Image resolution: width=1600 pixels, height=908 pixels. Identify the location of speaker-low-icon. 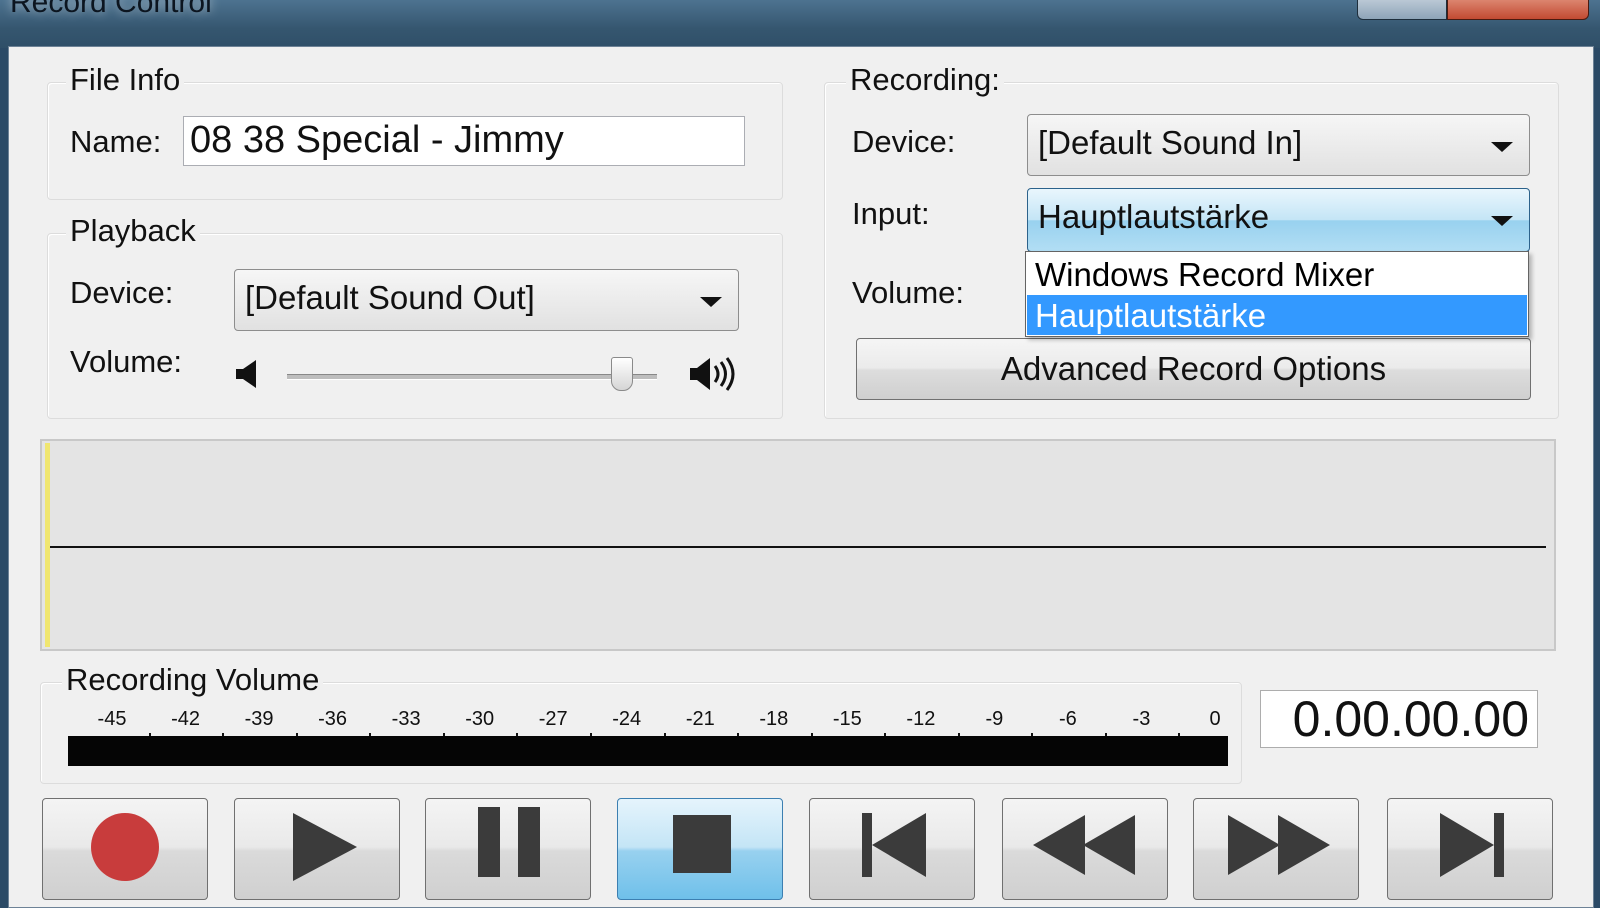
(246, 374).